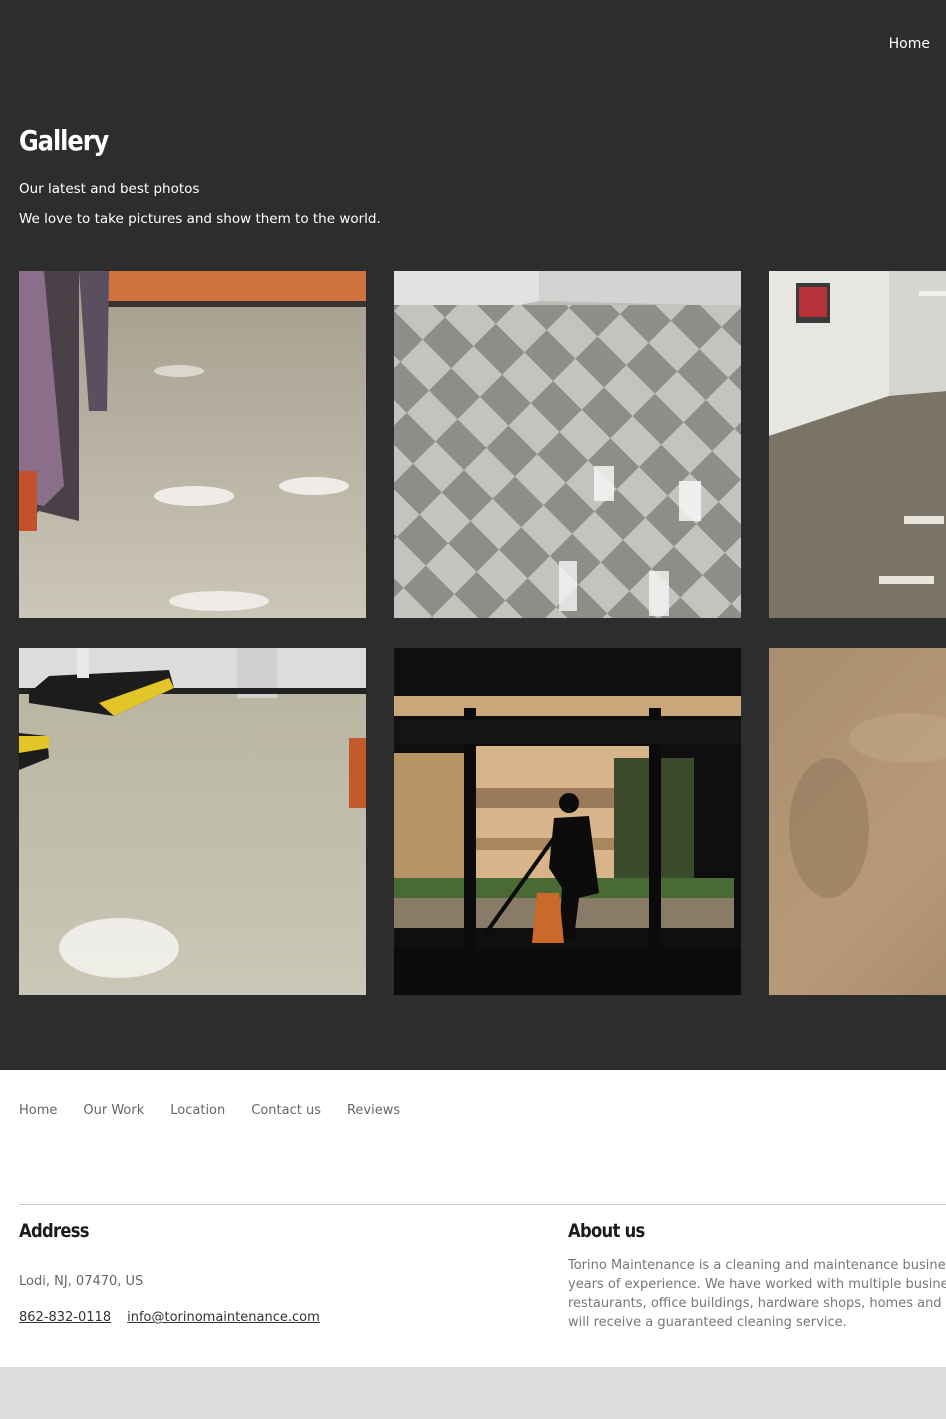  I want to click on phone-link: 862-832-0118, so click(65, 1317).